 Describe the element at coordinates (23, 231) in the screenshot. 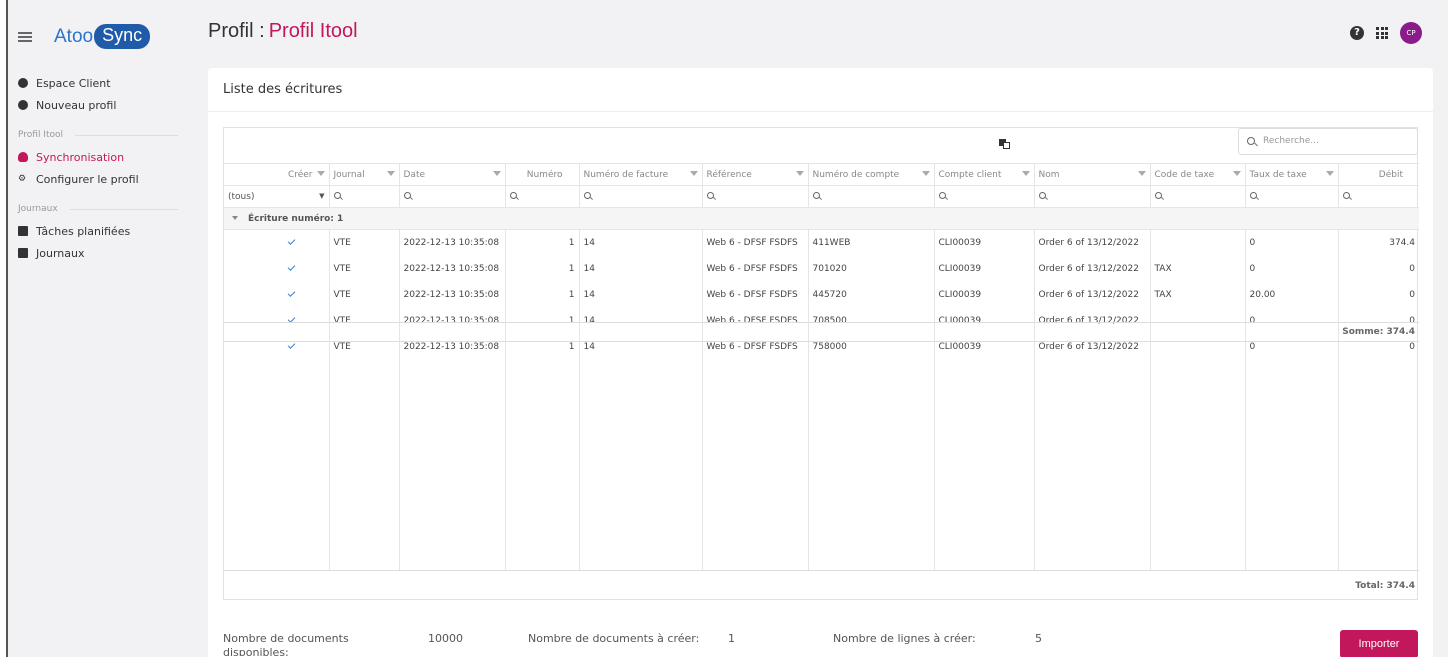

I see `calendar-icon` at that location.